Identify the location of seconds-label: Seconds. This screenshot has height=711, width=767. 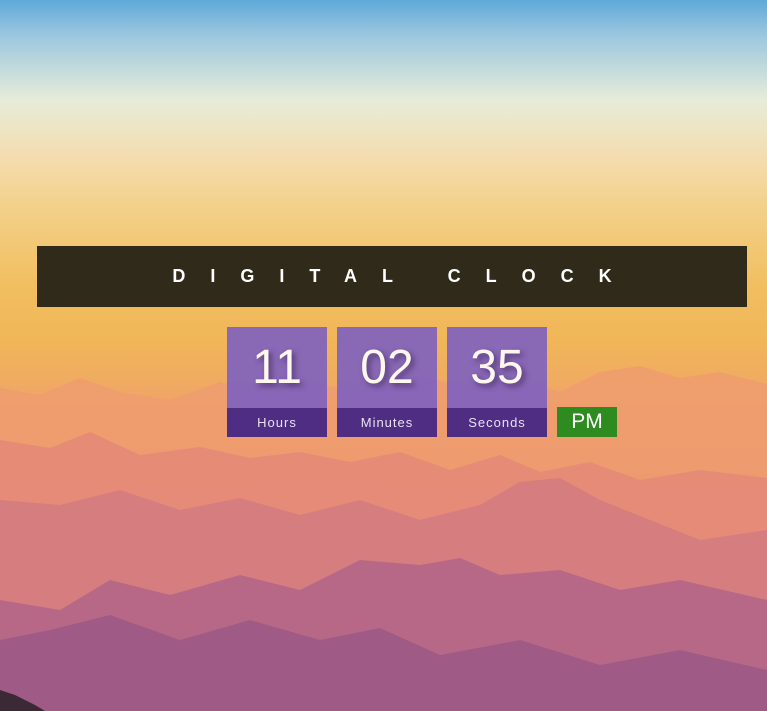
(497, 422).